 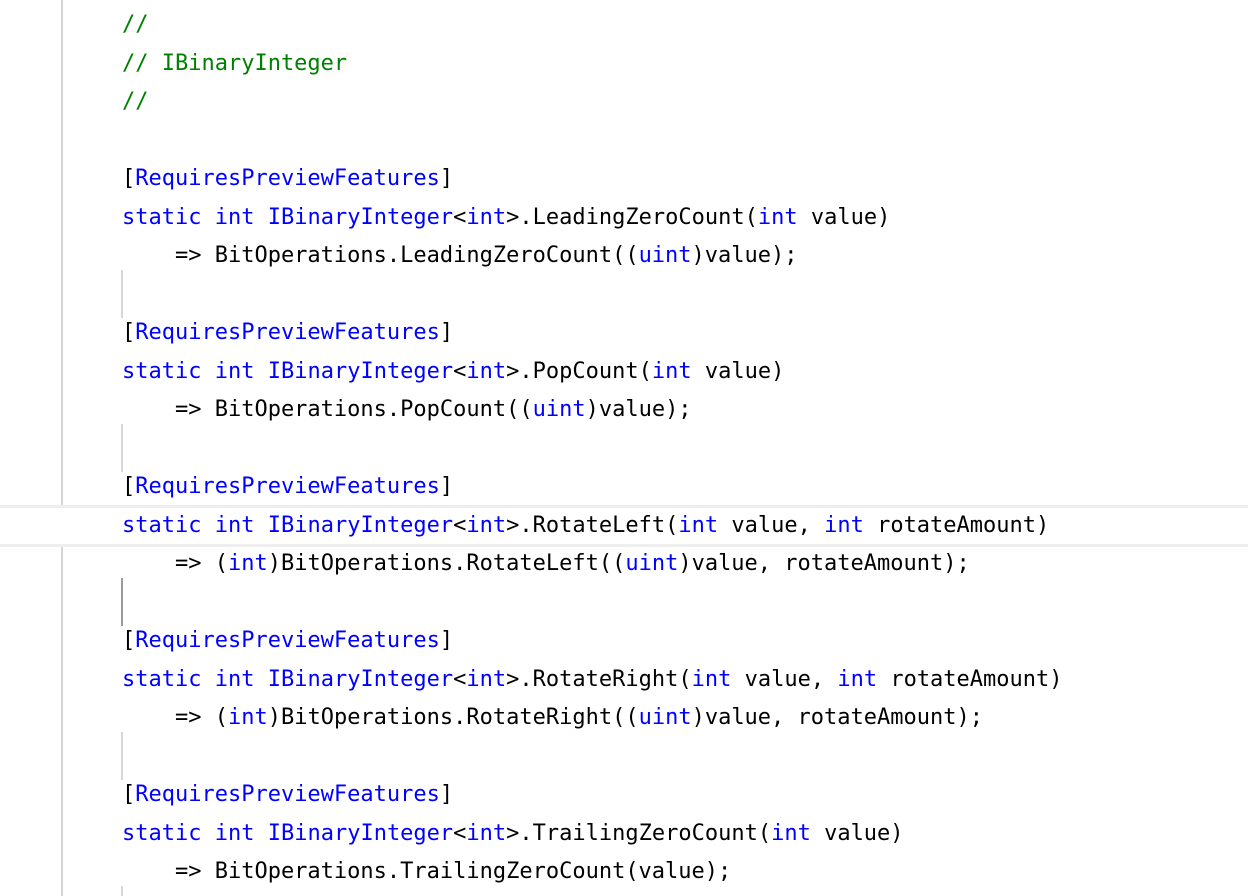 I want to click on code-line: // IBinaryInteger, so click(x=234, y=64).